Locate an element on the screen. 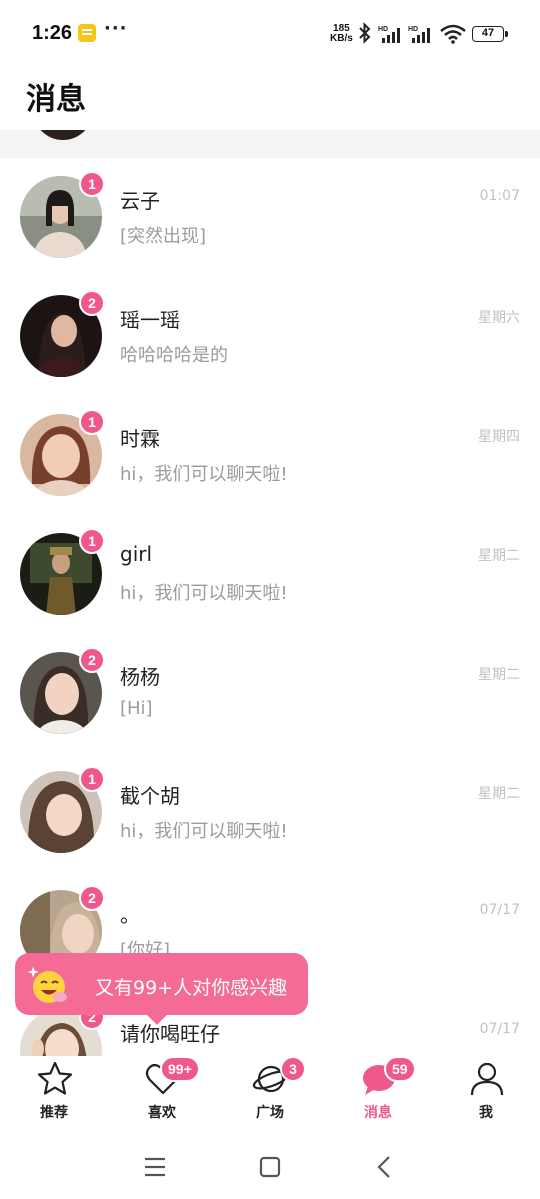 This screenshot has width=540, height=1199. message-time: 01:07 is located at coordinates (499, 196).